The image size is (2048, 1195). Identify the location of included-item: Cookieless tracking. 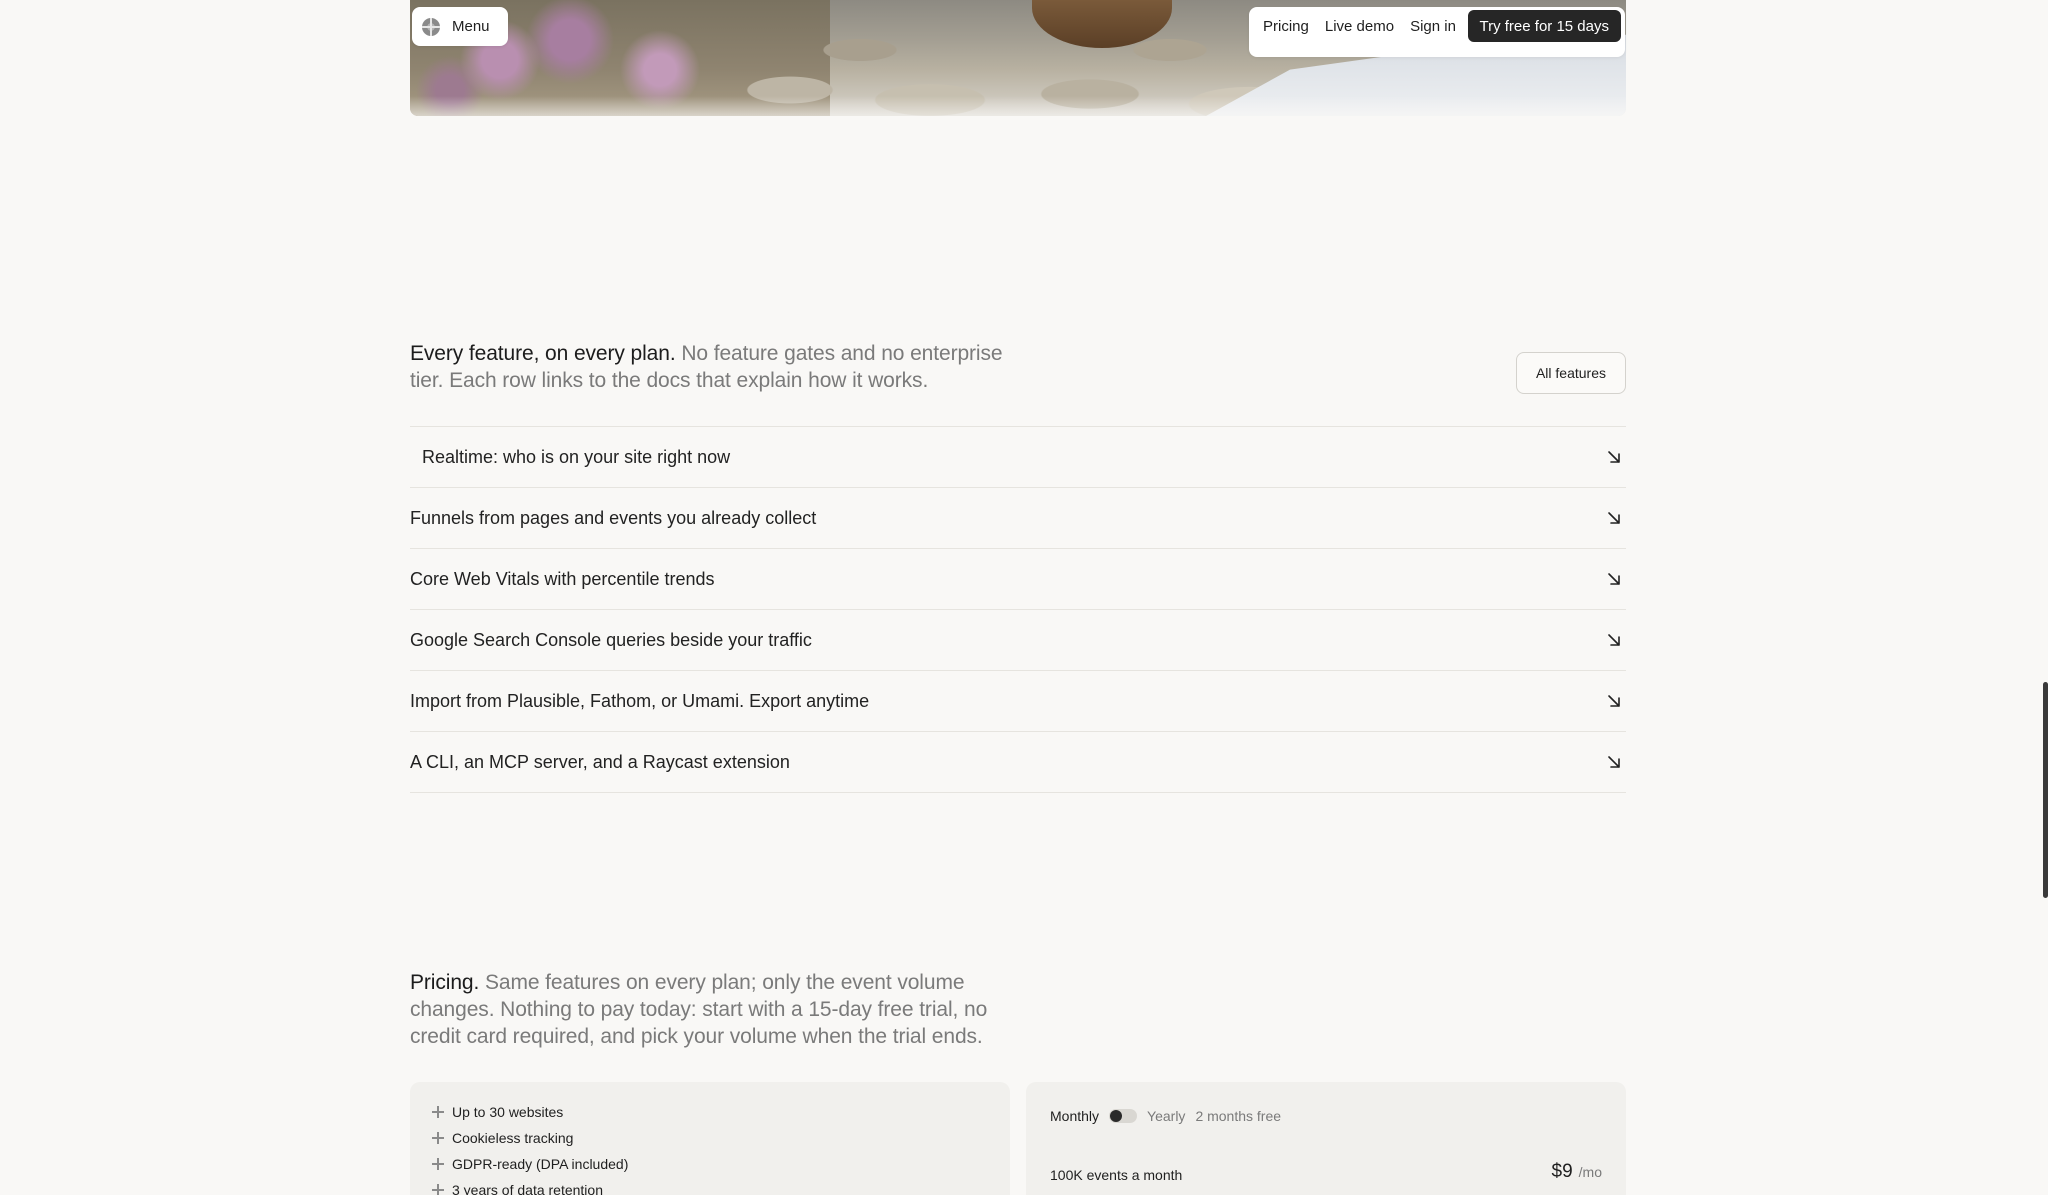
(502, 1138).